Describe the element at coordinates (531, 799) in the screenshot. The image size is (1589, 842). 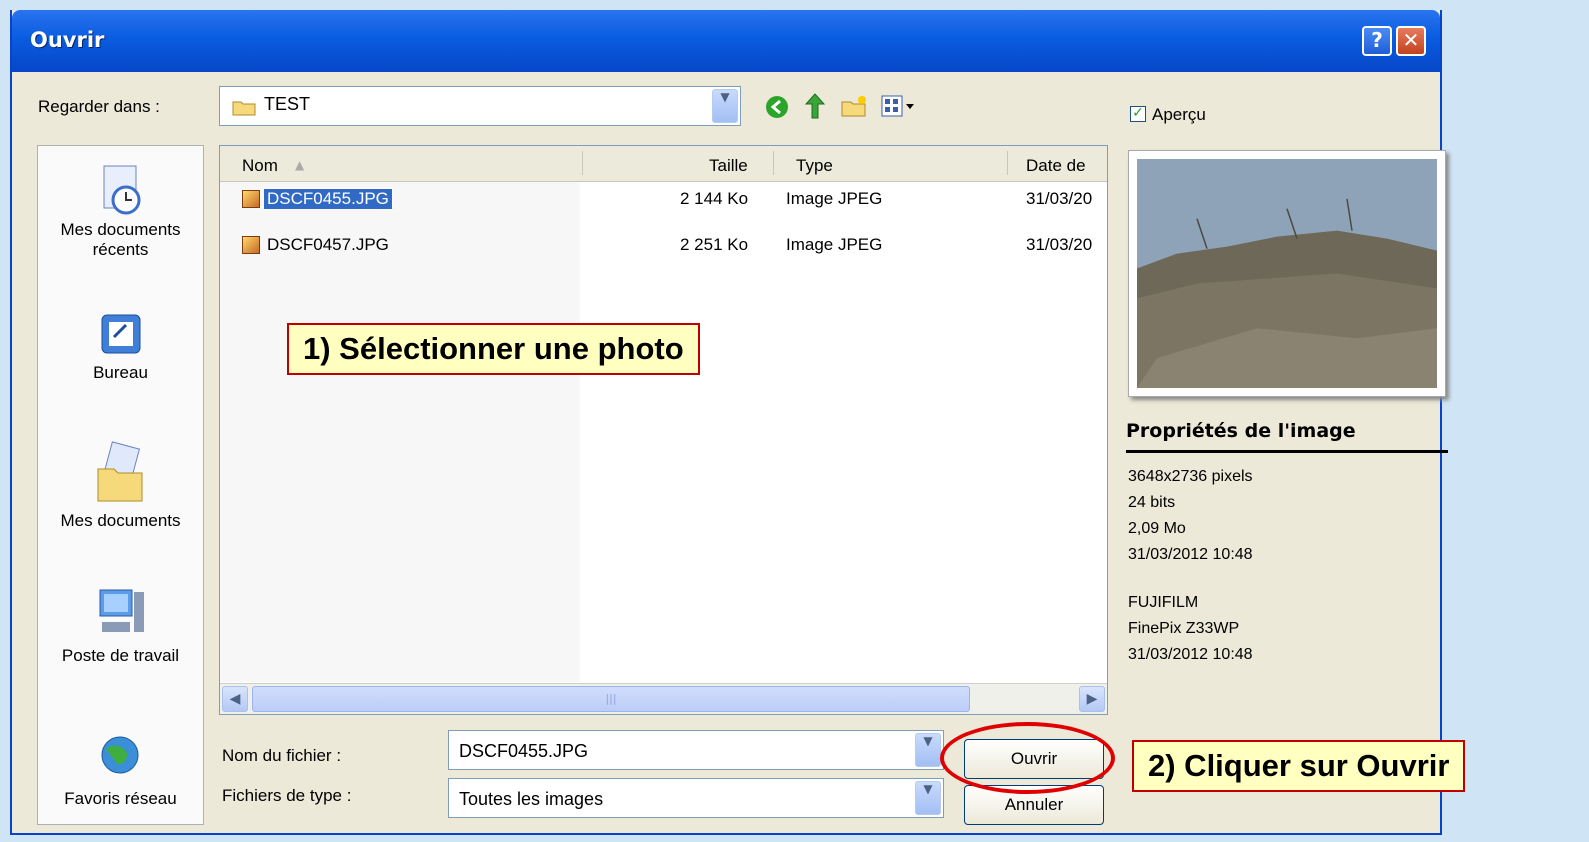
I see `filetype-value: Toutes les images` at that location.